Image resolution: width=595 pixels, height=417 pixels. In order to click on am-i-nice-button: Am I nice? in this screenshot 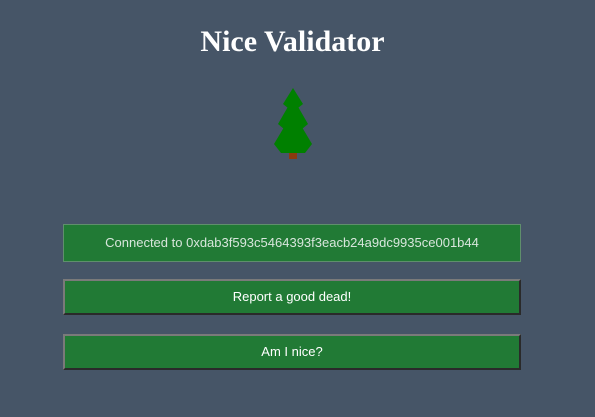, I will do `click(292, 352)`.